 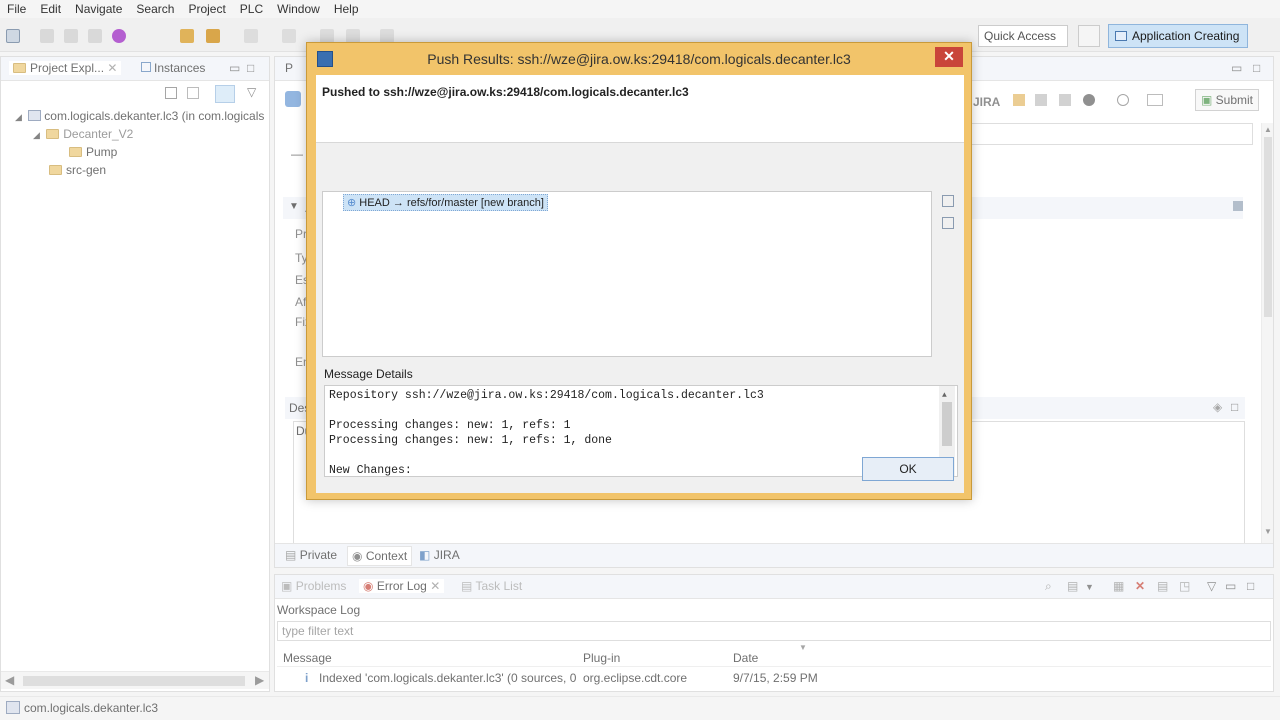 What do you see at coordinates (368, 374) in the screenshot?
I see `message-details-label: Message Details` at bounding box center [368, 374].